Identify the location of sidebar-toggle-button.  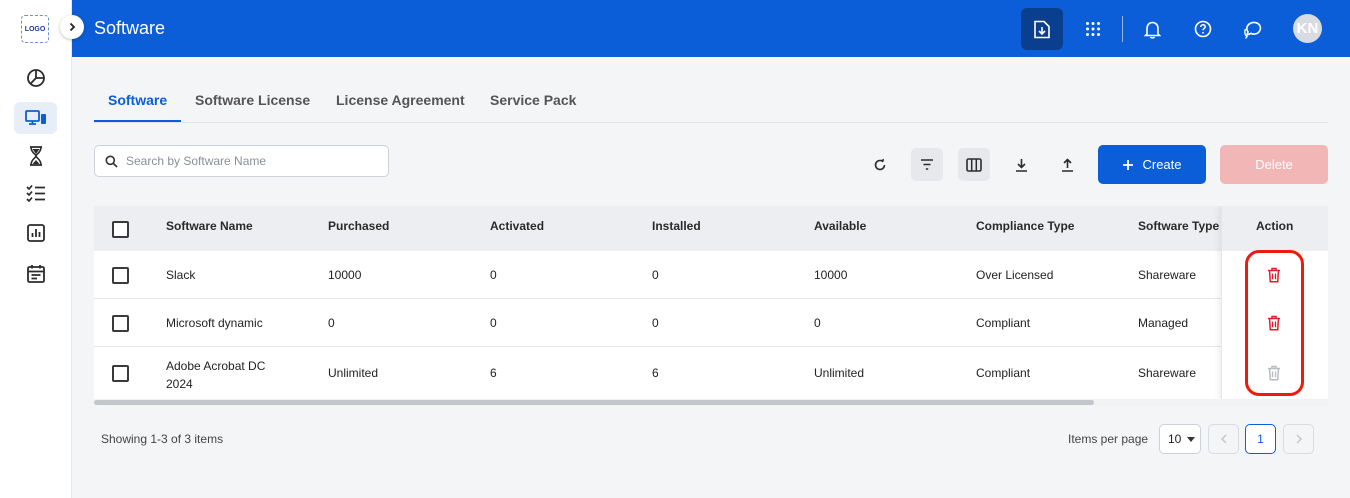
(72, 27).